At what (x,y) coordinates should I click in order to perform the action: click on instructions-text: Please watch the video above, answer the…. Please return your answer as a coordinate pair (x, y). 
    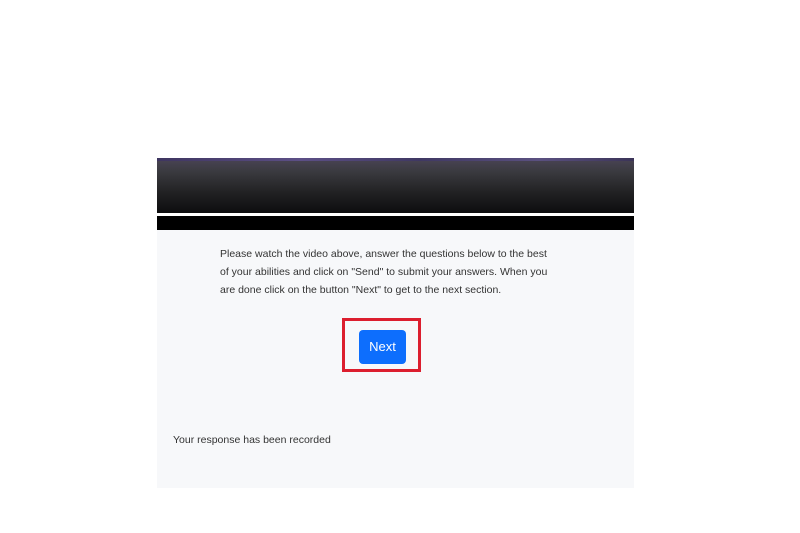
    Looking at the image, I should click on (384, 272).